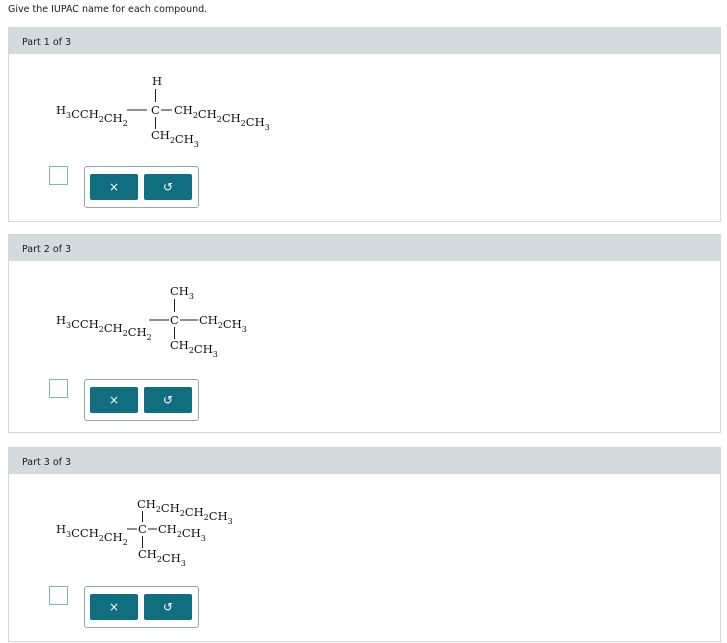  What do you see at coordinates (104, 327) in the screenshot?
I see `left-chain-2: H3CCH2CH2CH2` at bounding box center [104, 327].